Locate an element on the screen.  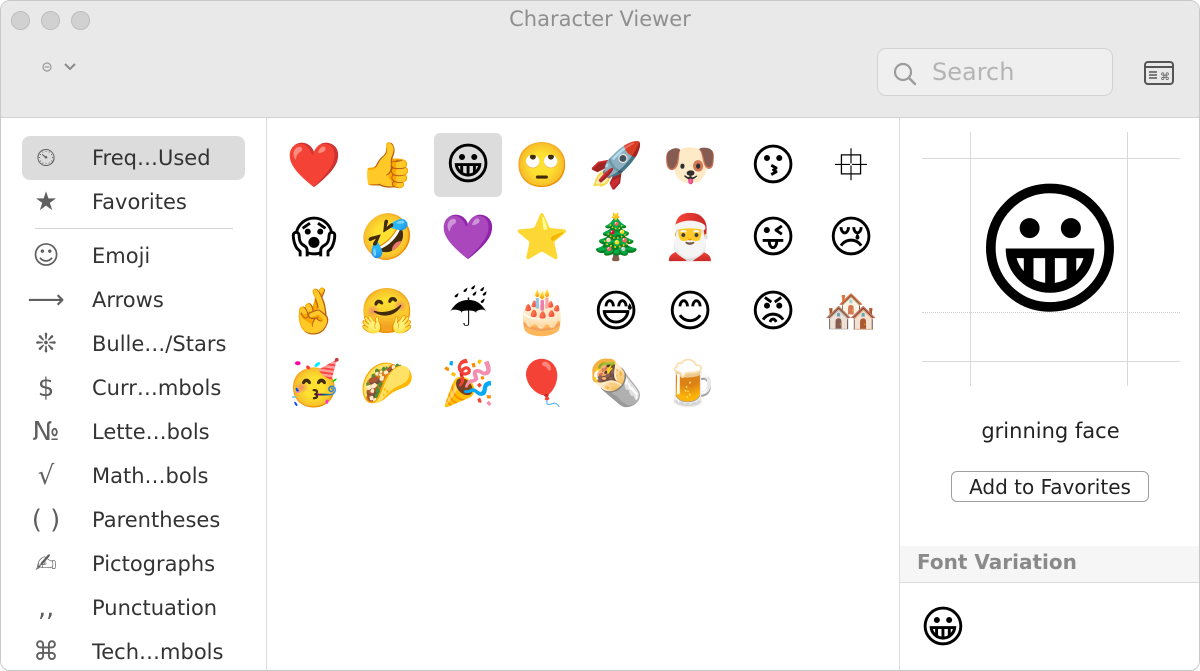
sidebar-item-label: Lette…bols is located at coordinates (151, 432).